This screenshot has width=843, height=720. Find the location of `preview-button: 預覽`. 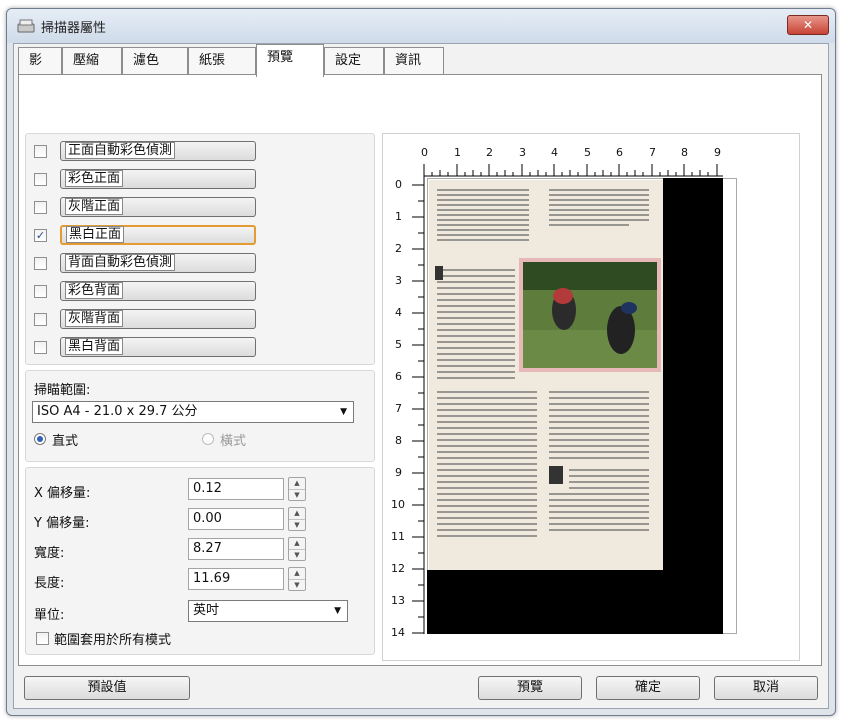

preview-button: 預覽 is located at coordinates (530, 688).